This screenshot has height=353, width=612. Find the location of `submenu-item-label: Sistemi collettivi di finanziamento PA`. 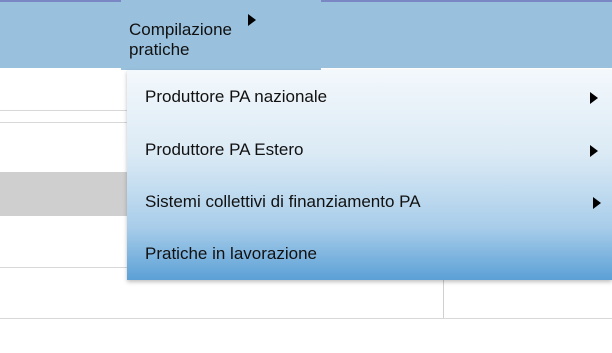

submenu-item-label: Sistemi collettivi di finanziamento PA is located at coordinates (283, 201).